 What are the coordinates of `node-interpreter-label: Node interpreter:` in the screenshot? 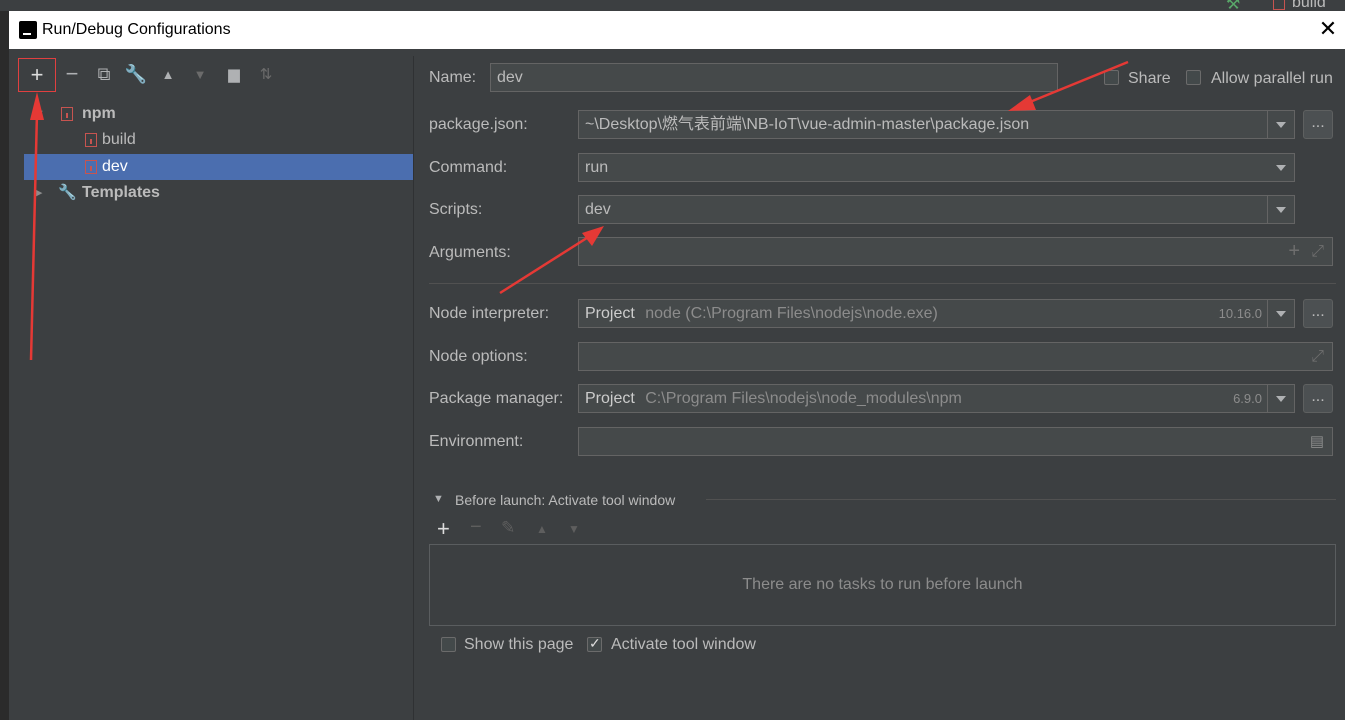 It's located at (489, 313).